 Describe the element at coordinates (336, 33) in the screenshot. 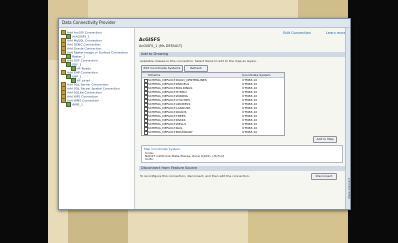

I see `learn-more-link: Learn more` at that location.